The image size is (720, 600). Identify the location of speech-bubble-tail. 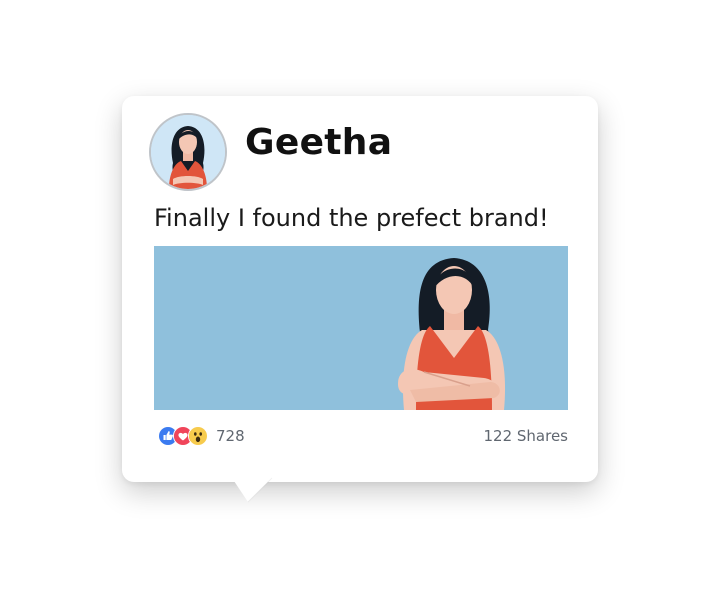
(252, 490).